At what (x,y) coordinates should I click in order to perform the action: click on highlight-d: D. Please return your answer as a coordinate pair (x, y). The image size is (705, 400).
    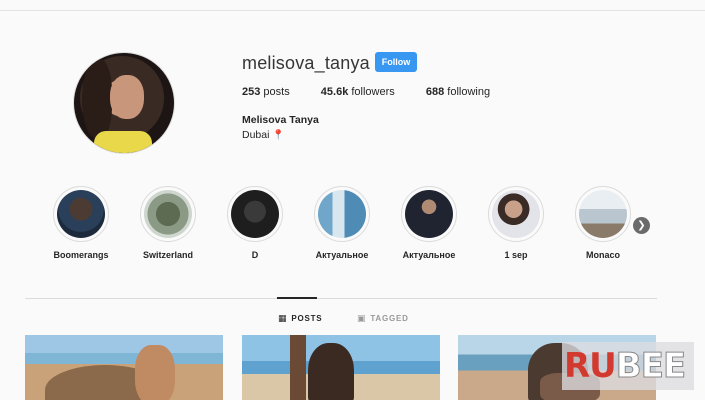
    Looking at the image, I should click on (255, 223).